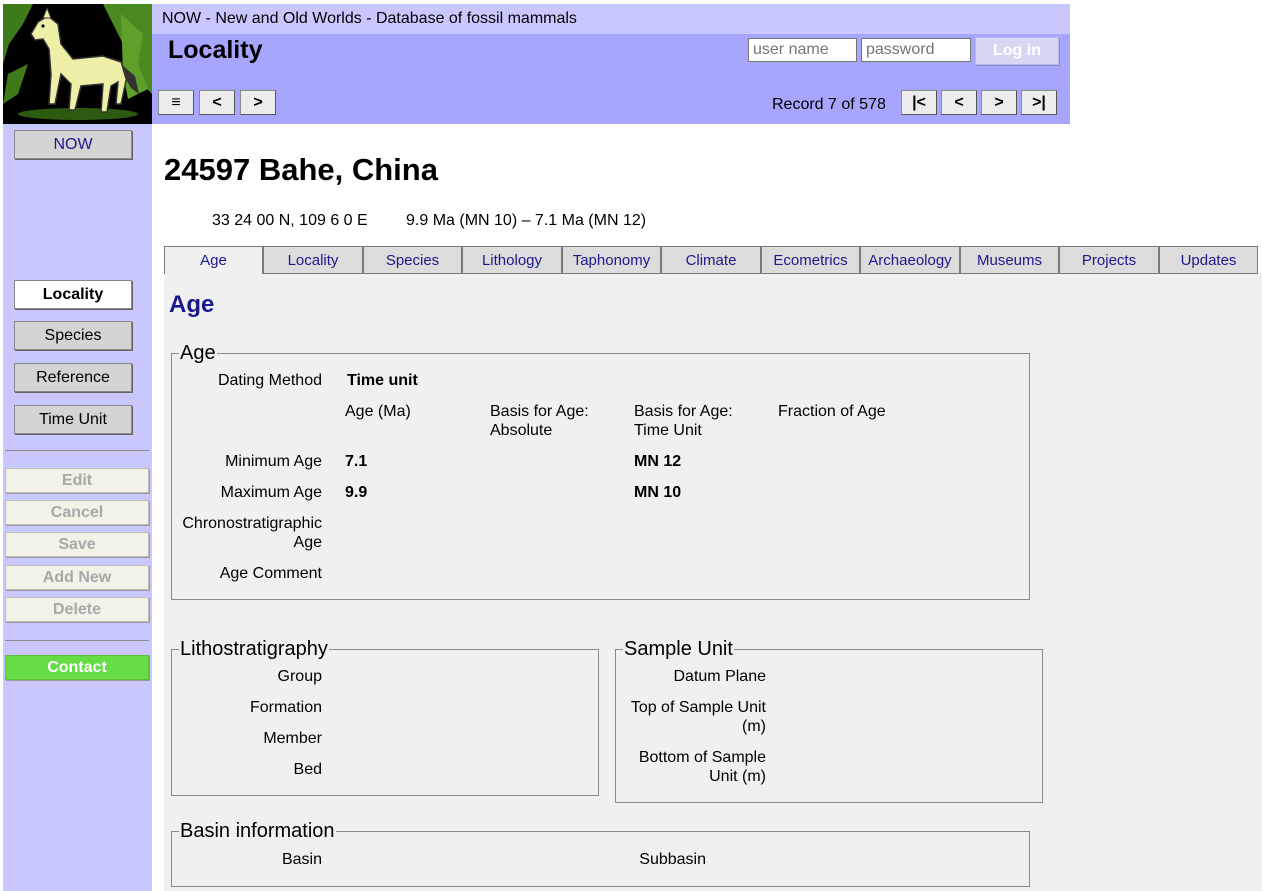 The width and height of the screenshot is (1262, 891). What do you see at coordinates (273, 461) in the screenshot?
I see `minimum-age-label: Minimum Age` at bounding box center [273, 461].